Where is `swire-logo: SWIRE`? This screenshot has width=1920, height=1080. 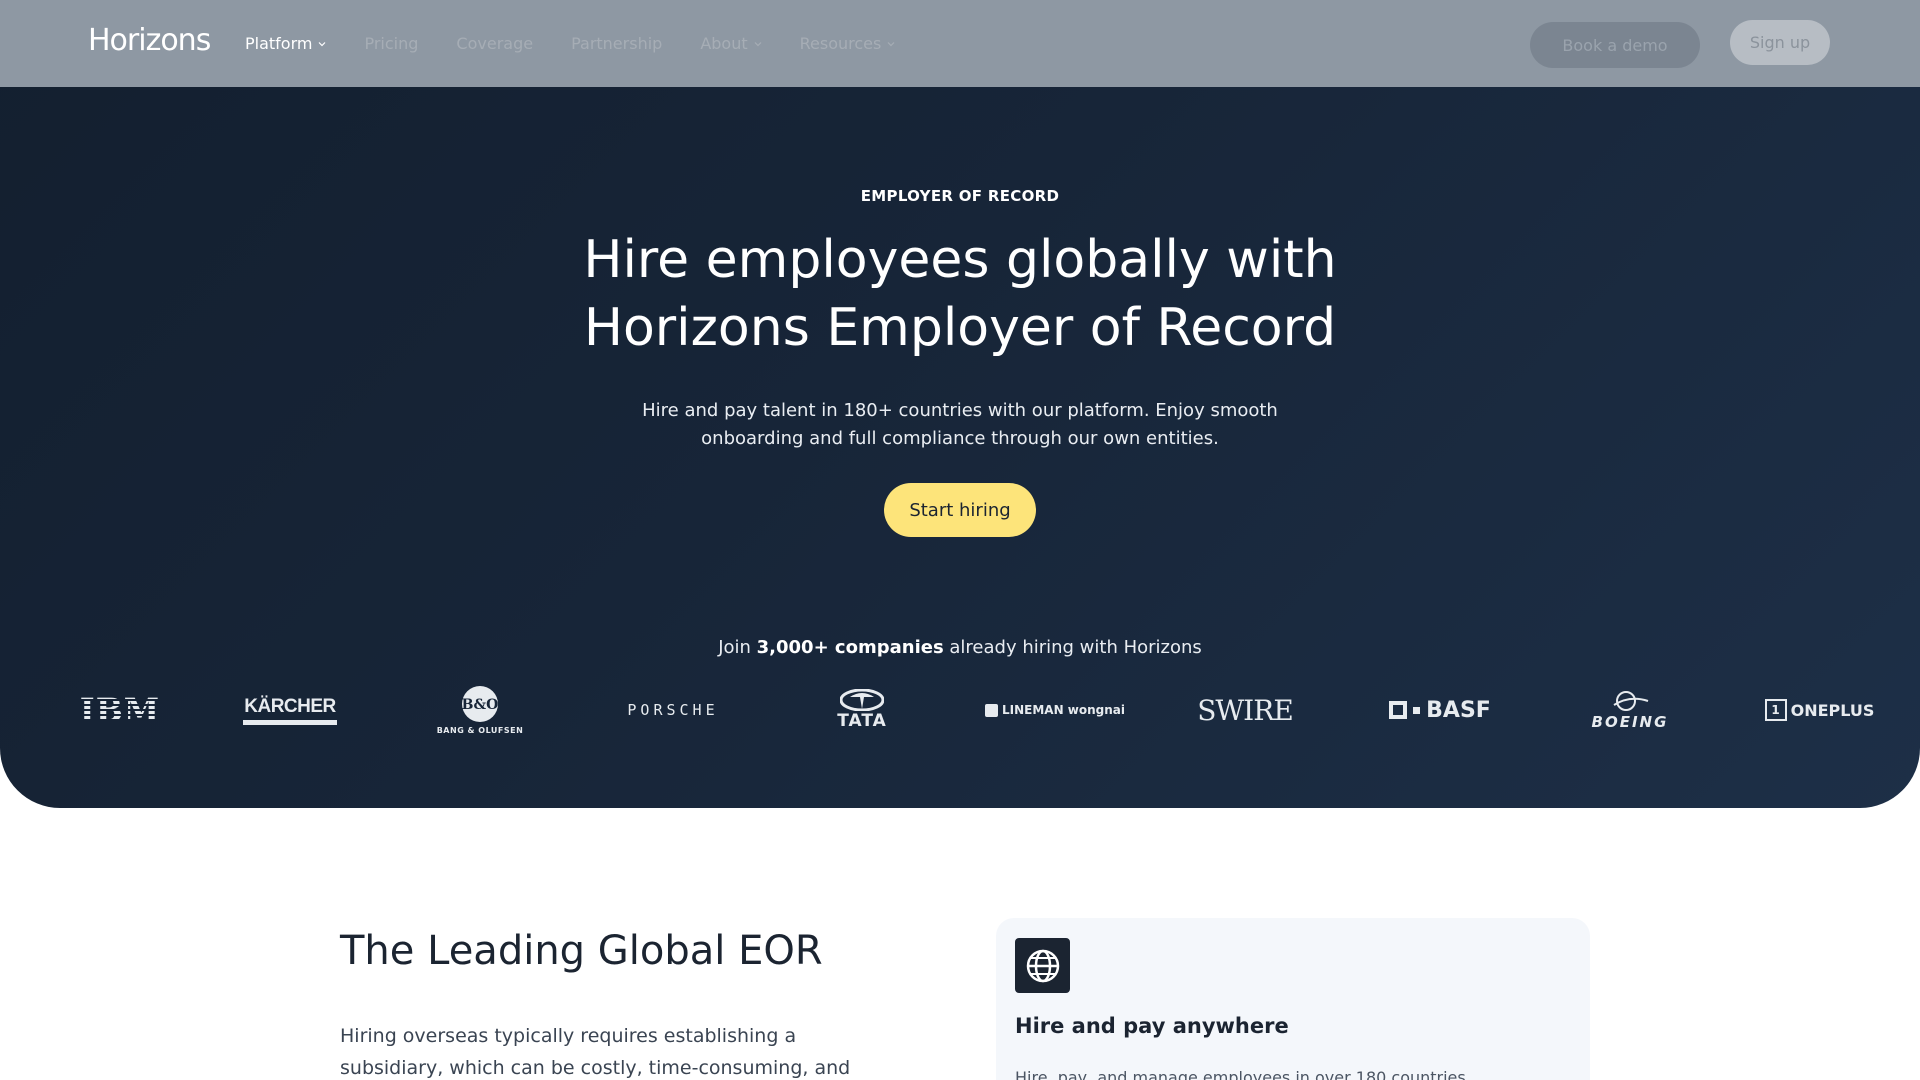
swire-logo: SWIRE is located at coordinates (1245, 710).